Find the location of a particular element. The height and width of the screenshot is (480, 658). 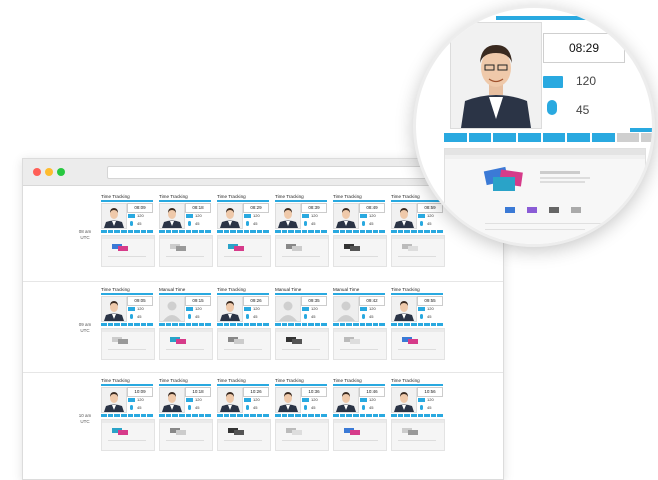

close-dot-icon is located at coordinates (37, 172).